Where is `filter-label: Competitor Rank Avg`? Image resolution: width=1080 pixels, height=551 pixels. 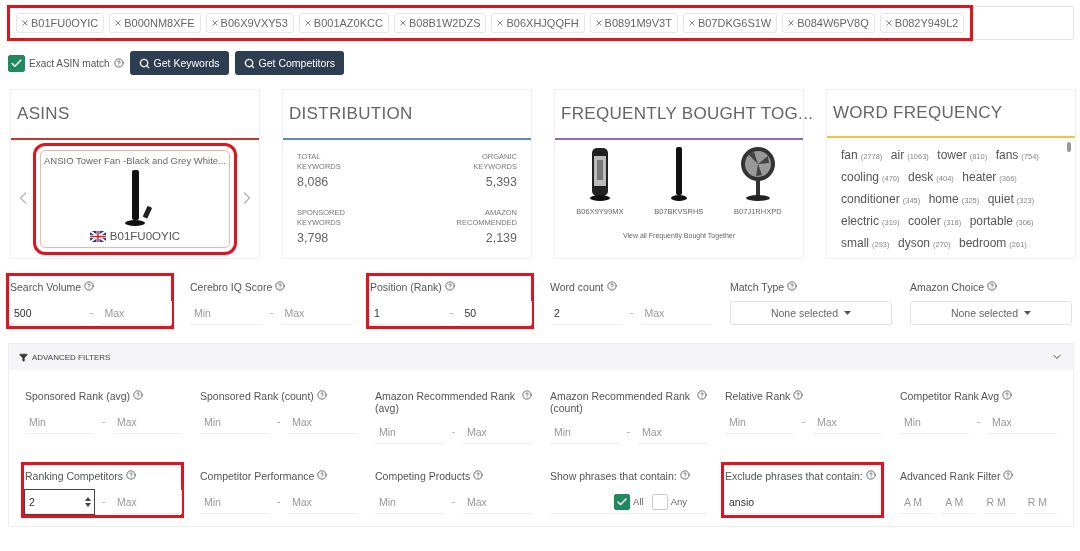
filter-label: Competitor Rank Avg is located at coordinates (950, 396).